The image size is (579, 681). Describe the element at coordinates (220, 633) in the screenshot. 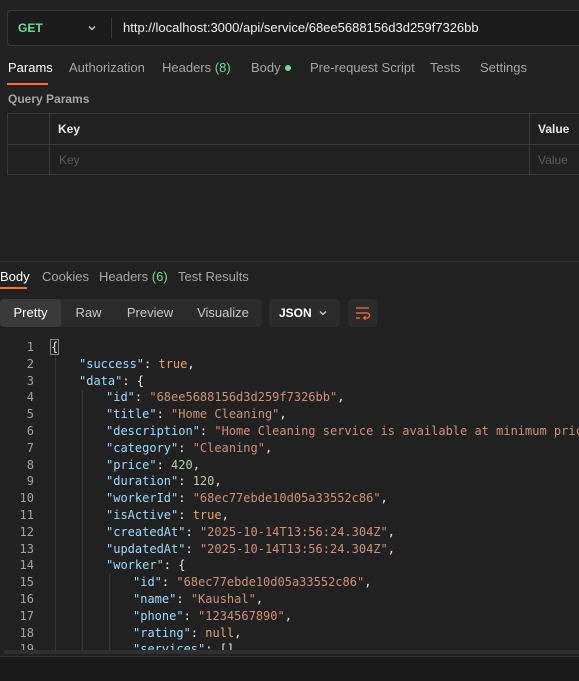

I see `json-value: null` at that location.